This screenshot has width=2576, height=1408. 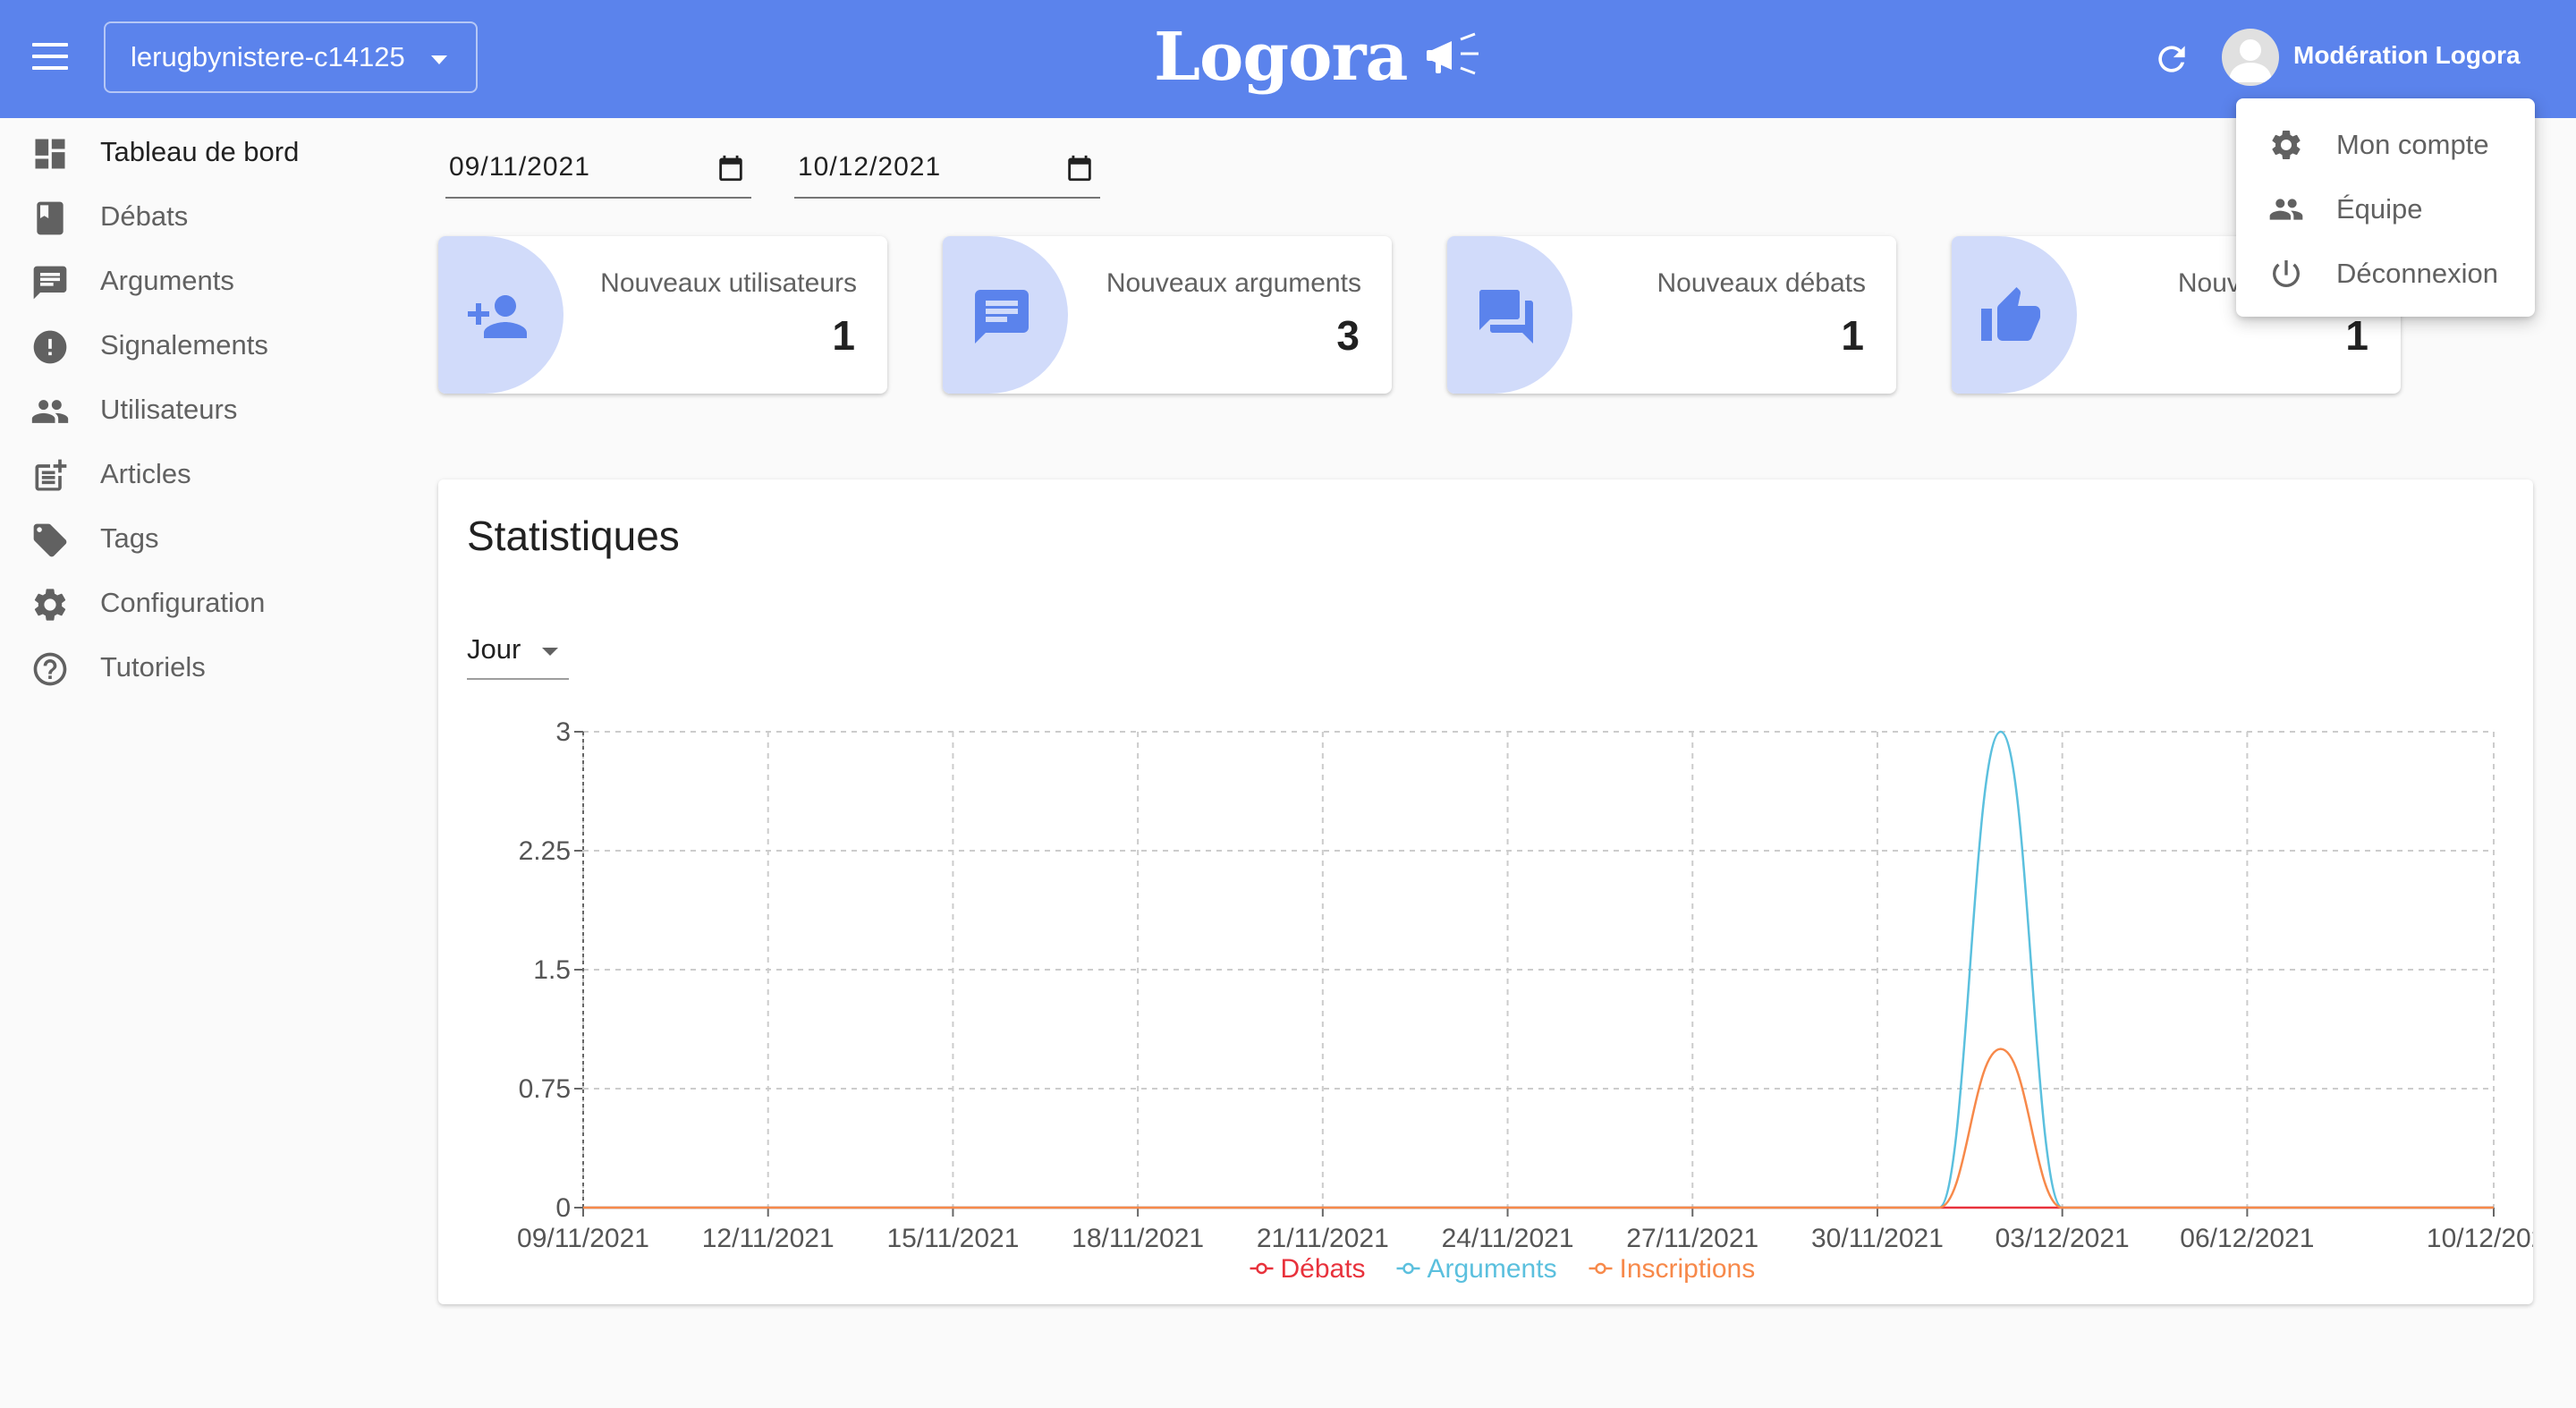 What do you see at coordinates (1688, 1269) in the screenshot?
I see `legend-label: Inscriptions` at bounding box center [1688, 1269].